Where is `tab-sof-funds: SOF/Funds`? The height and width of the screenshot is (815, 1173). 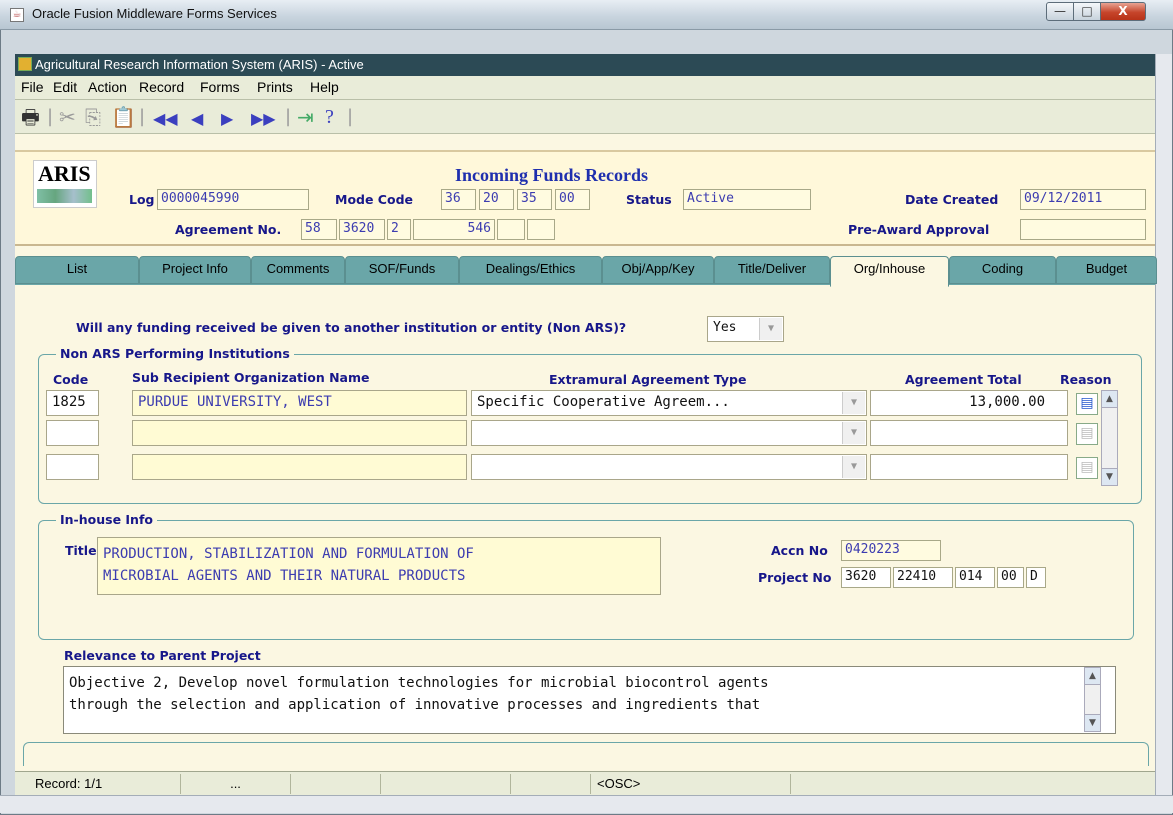 tab-sof-funds: SOF/Funds is located at coordinates (402, 270).